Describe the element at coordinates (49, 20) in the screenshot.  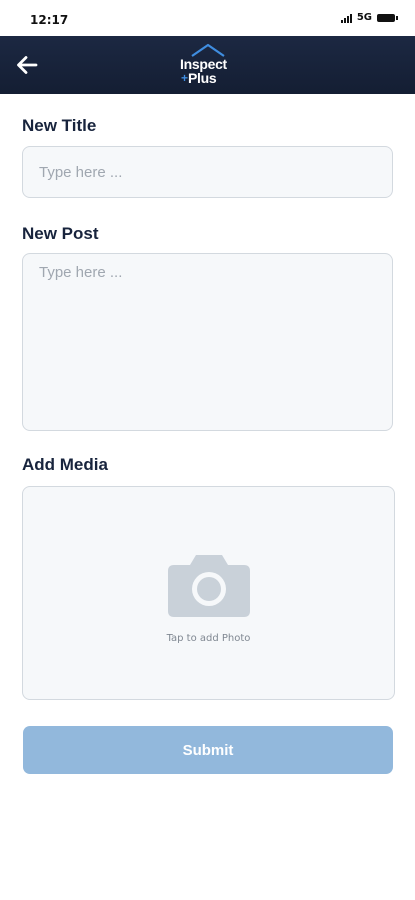
I see `status-time: 12:17` at that location.